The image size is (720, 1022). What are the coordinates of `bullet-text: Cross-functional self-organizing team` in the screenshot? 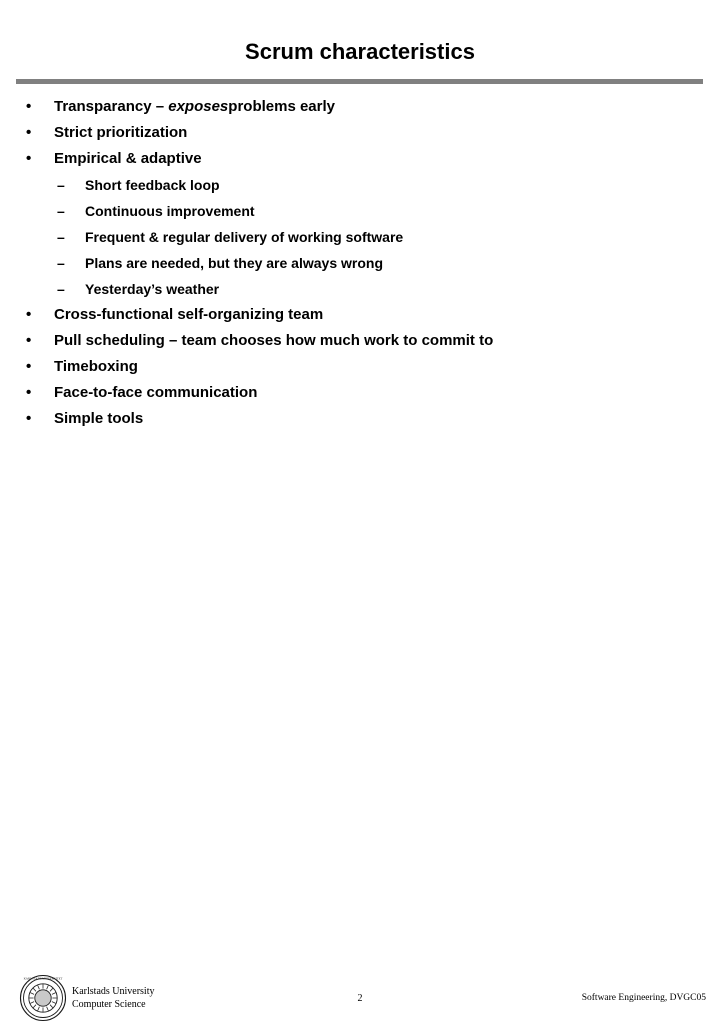 It's located at (189, 314).